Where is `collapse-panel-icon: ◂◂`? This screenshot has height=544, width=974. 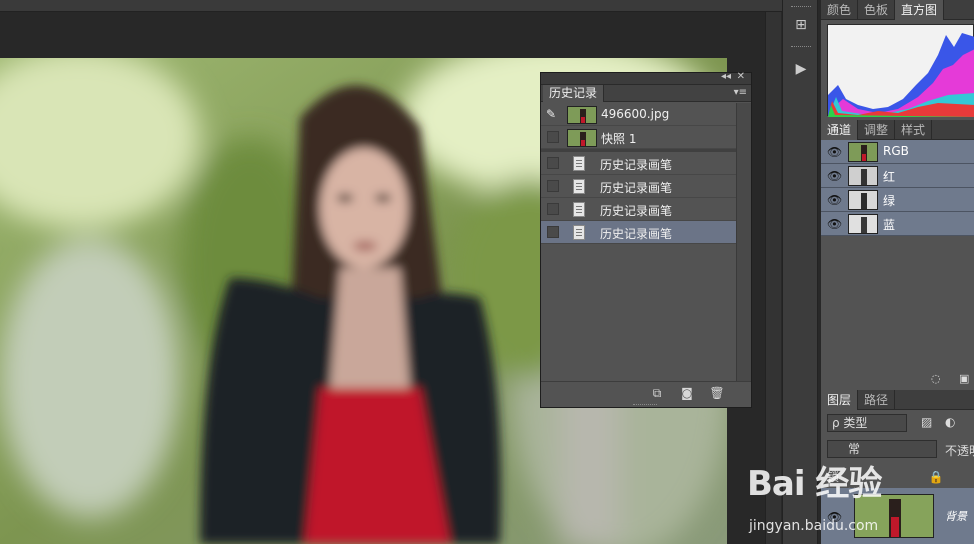
collapse-panel-icon: ◂◂ is located at coordinates (726, 76).